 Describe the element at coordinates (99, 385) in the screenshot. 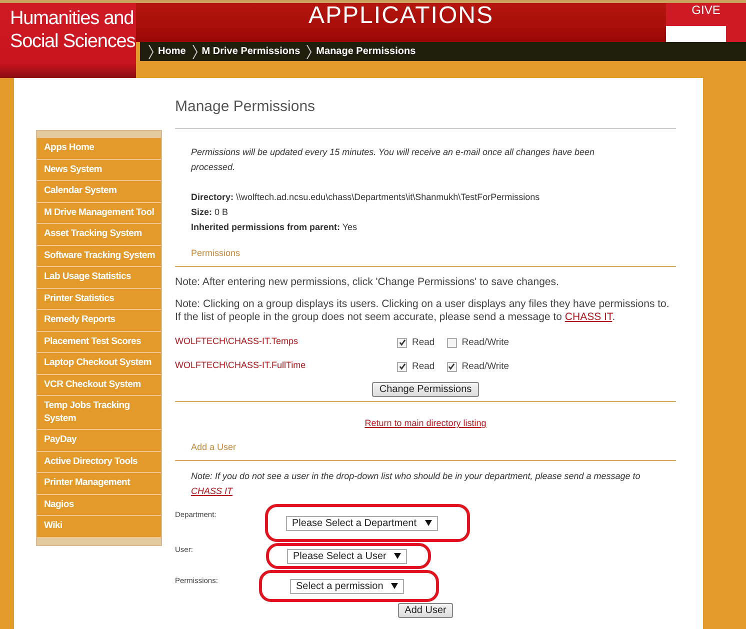

I see `sidebar-item: VCR Checkout System` at that location.